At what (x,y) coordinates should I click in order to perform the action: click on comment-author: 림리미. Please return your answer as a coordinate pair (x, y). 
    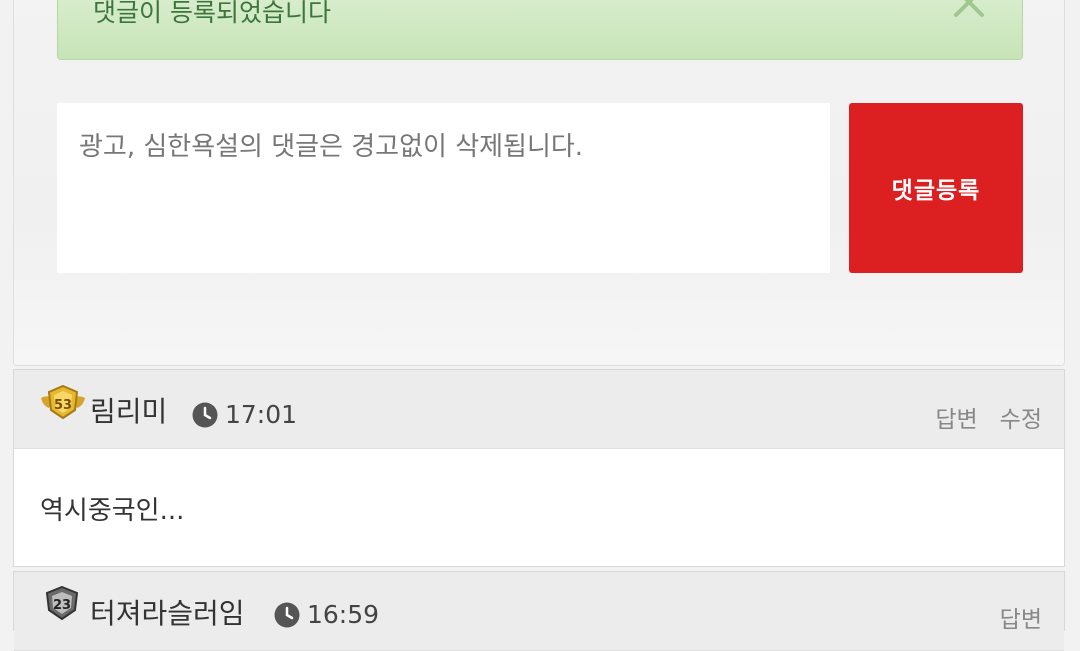
    Looking at the image, I should click on (128, 410).